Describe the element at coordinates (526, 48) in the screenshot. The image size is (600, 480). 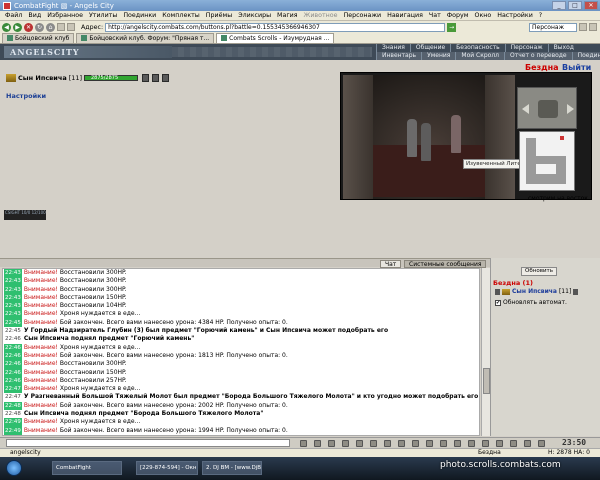
I see `game-nav-link: Персонаж` at that location.